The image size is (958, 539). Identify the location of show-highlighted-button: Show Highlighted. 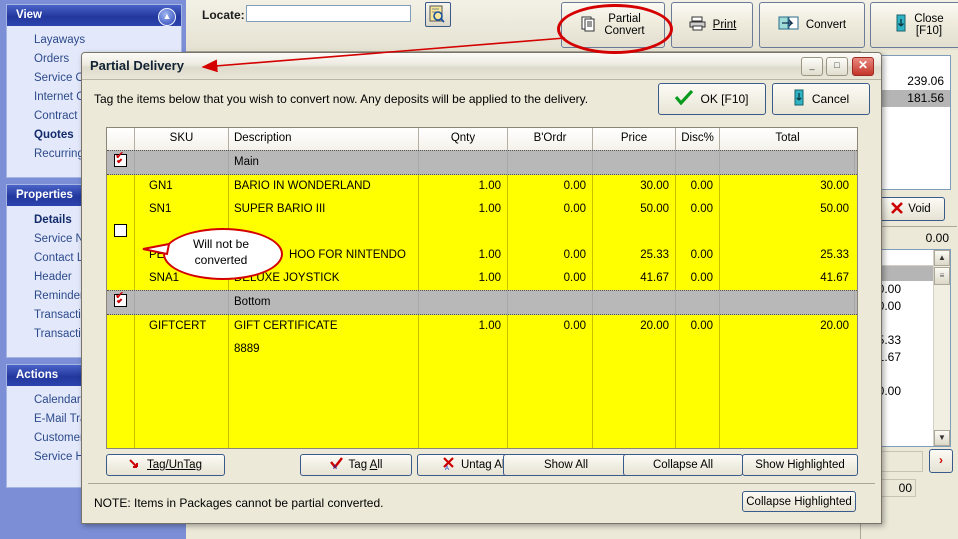
(800, 465).